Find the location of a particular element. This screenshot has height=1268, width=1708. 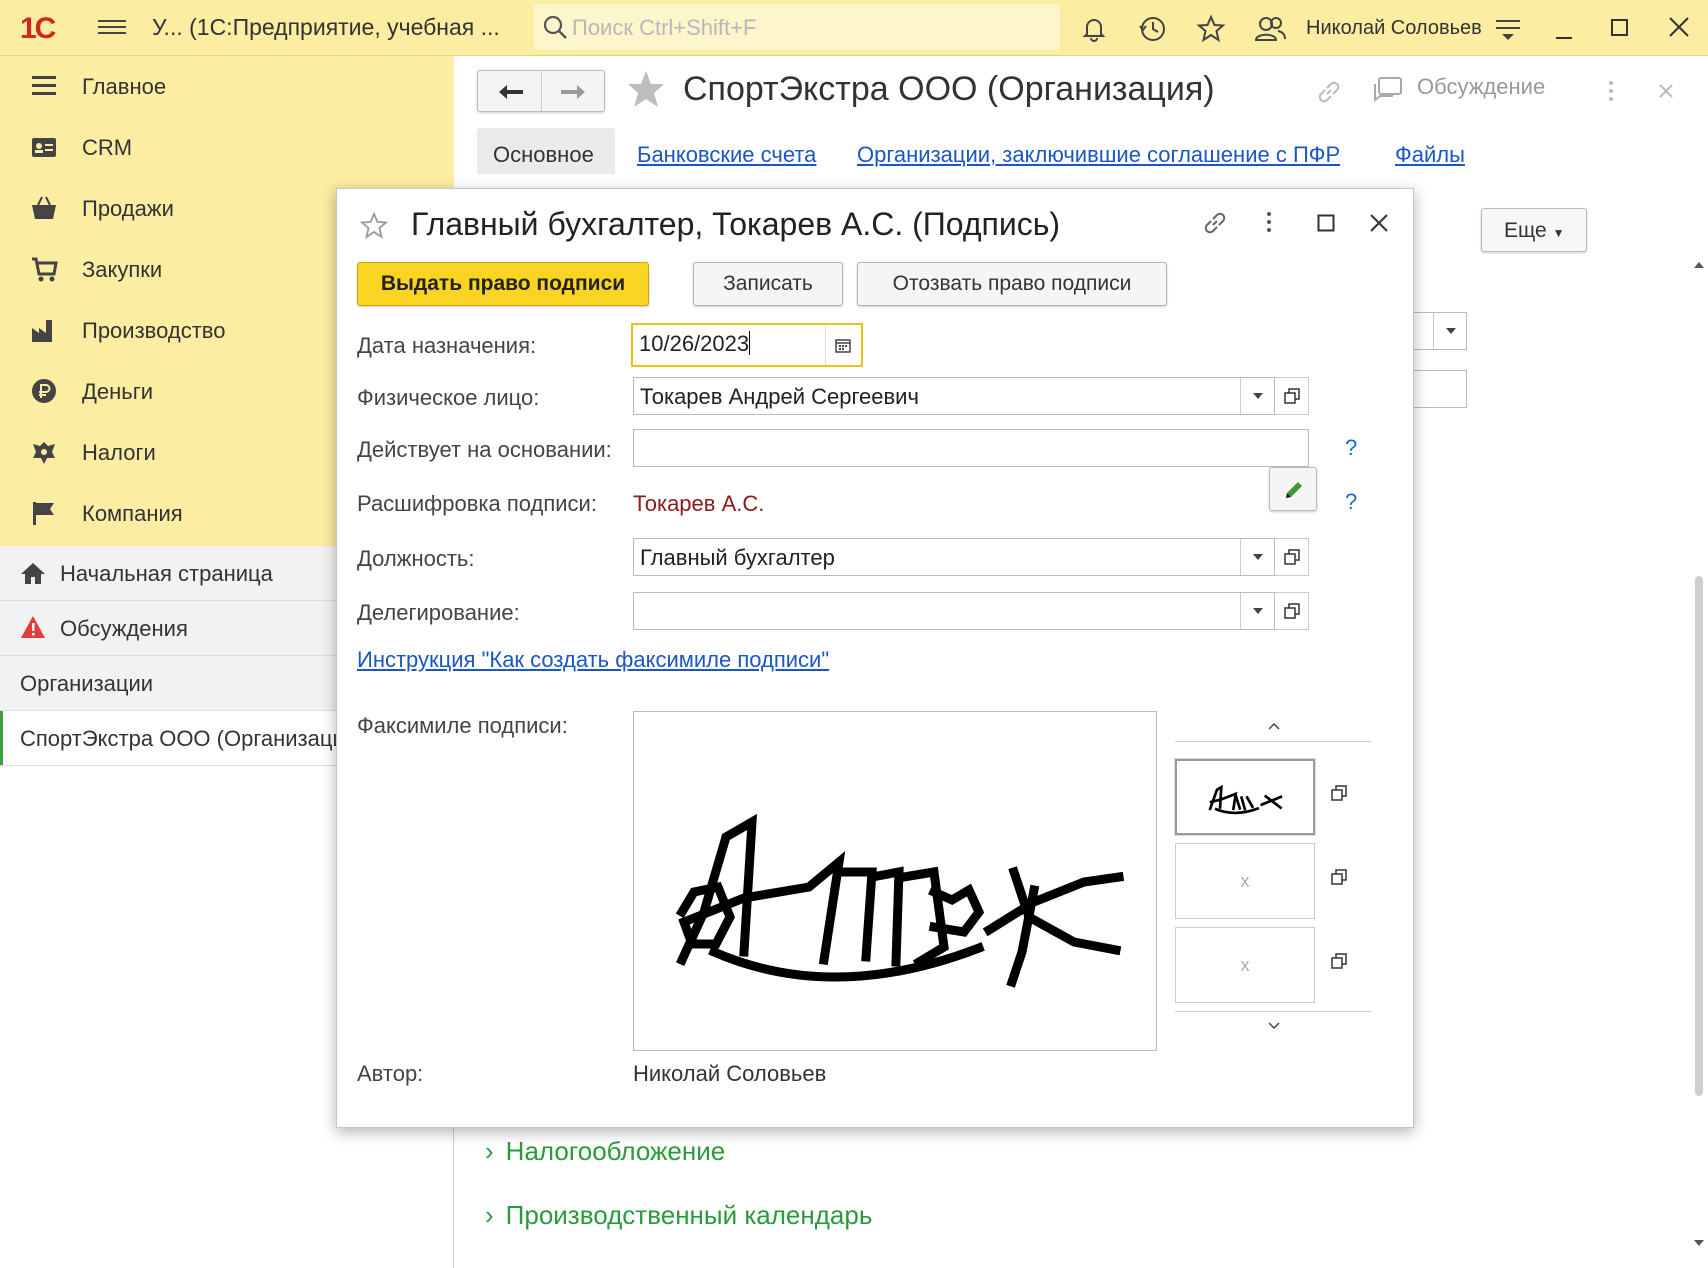

tab-files: Файлы is located at coordinates (1438, 151).